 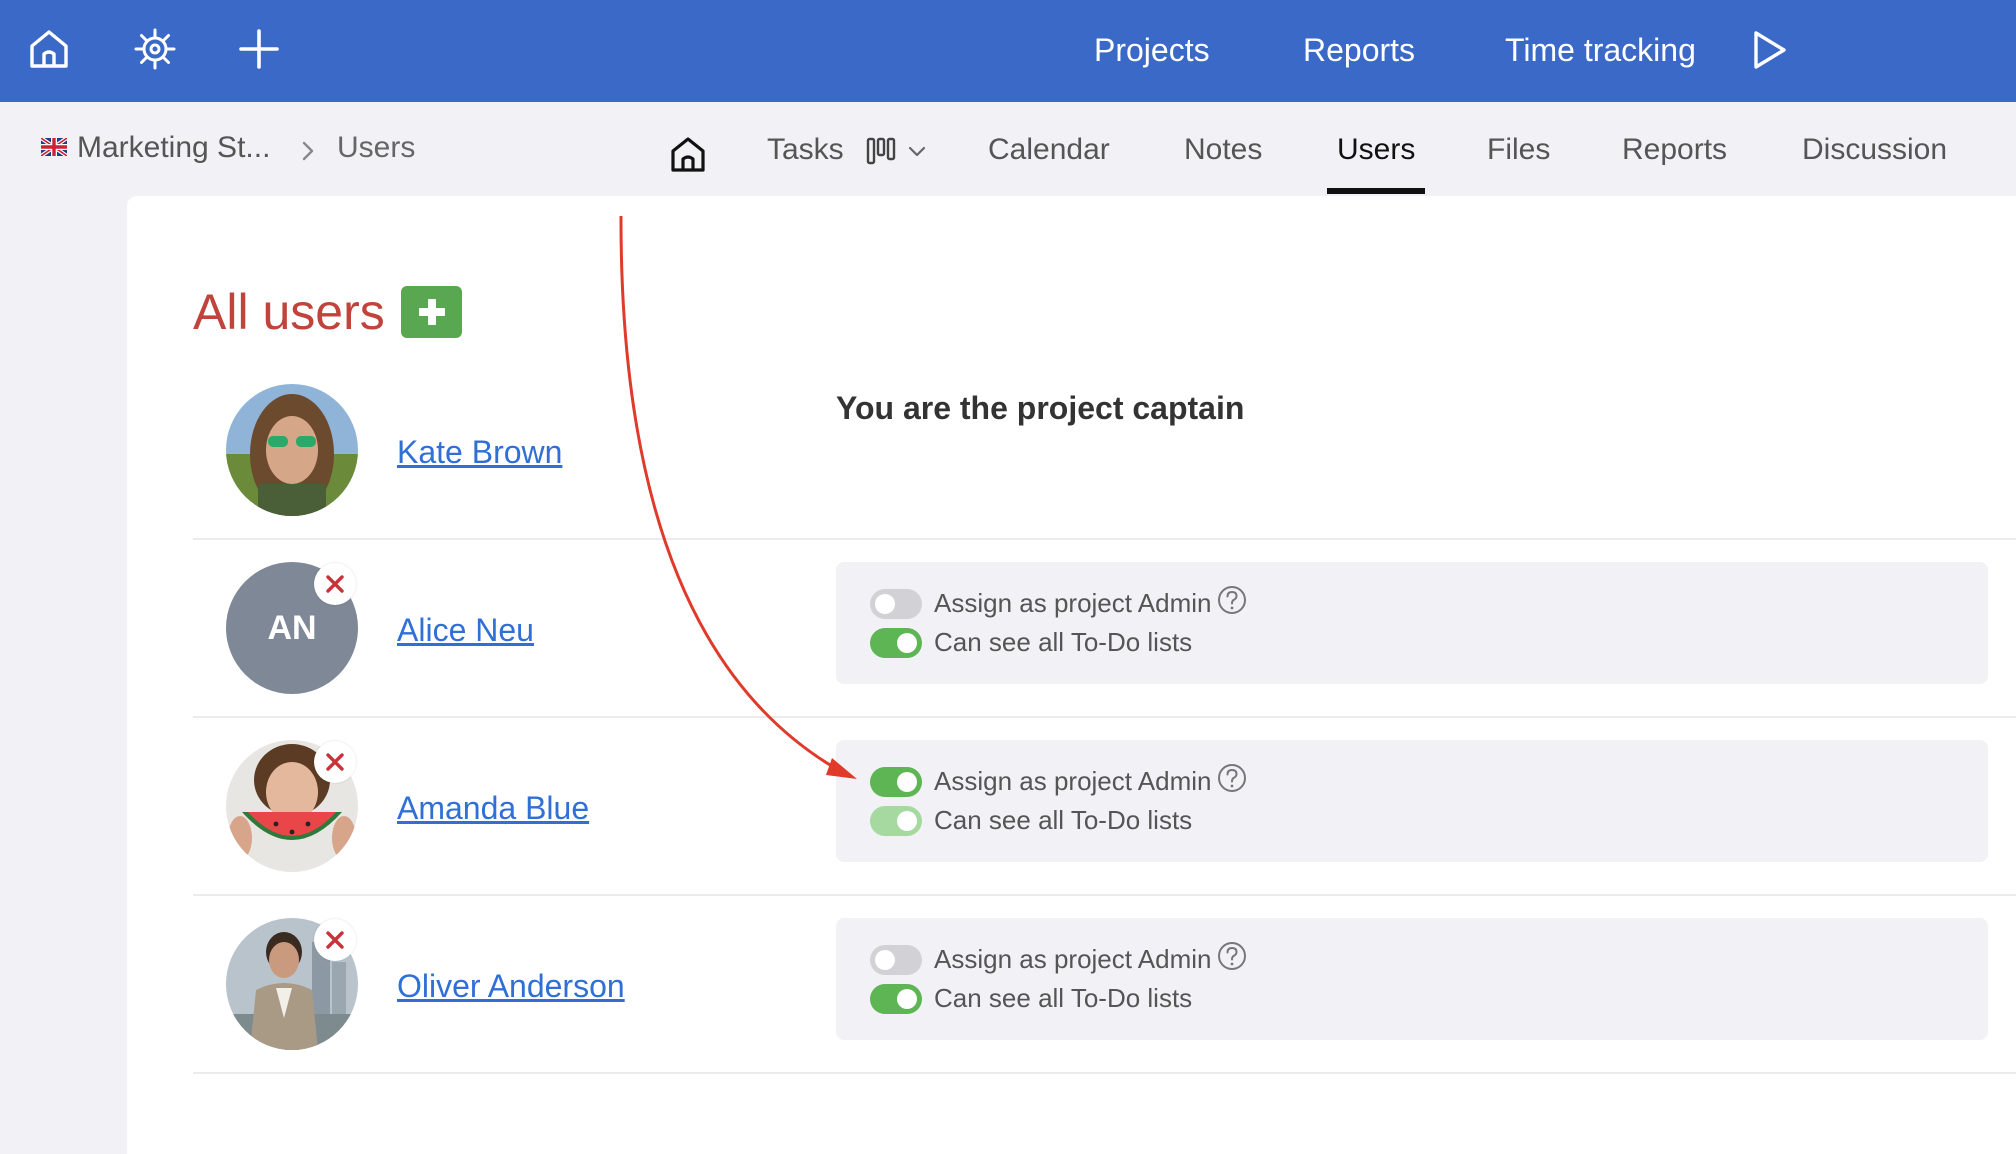 What do you see at coordinates (1040, 408) in the screenshot?
I see `project-captain-note: You are the project captain` at bounding box center [1040, 408].